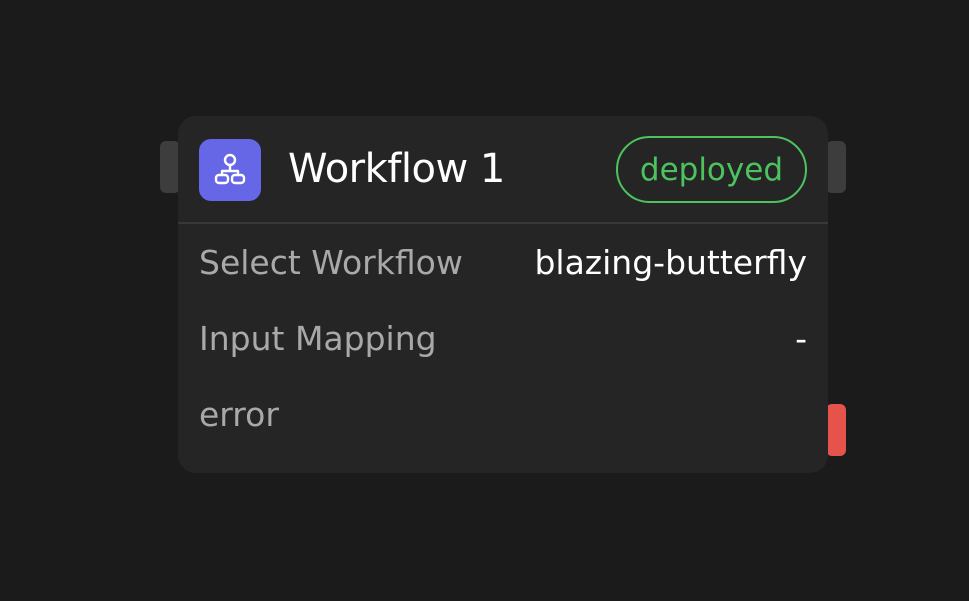 This screenshot has width=969, height=601. Describe the element at coordinates (396, 169) in the screenshot. I see `node-title: Workflow 1` at that location.